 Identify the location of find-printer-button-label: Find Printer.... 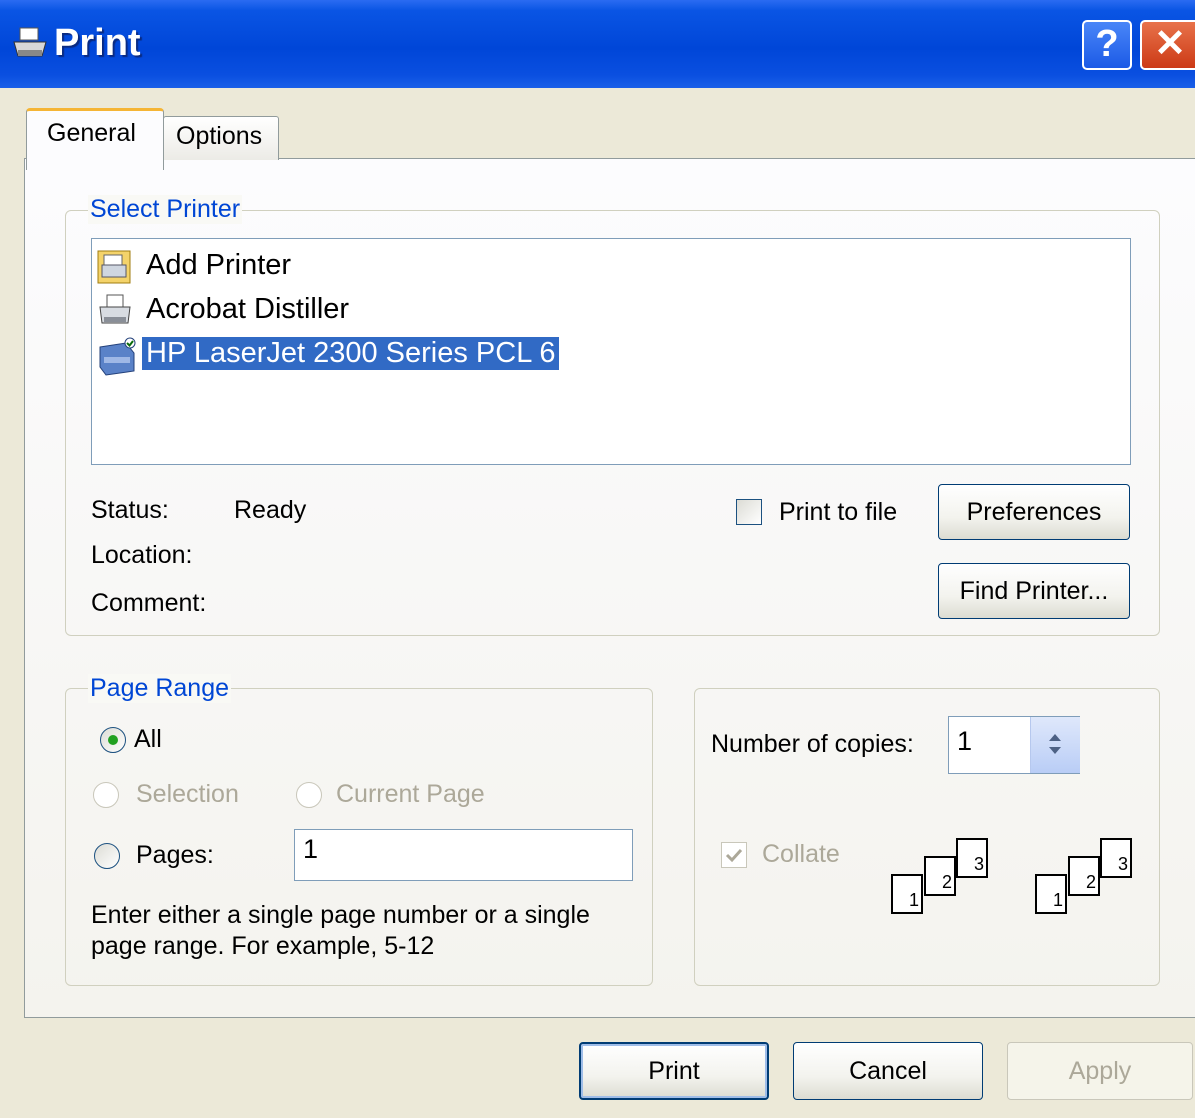
(1034, 591).